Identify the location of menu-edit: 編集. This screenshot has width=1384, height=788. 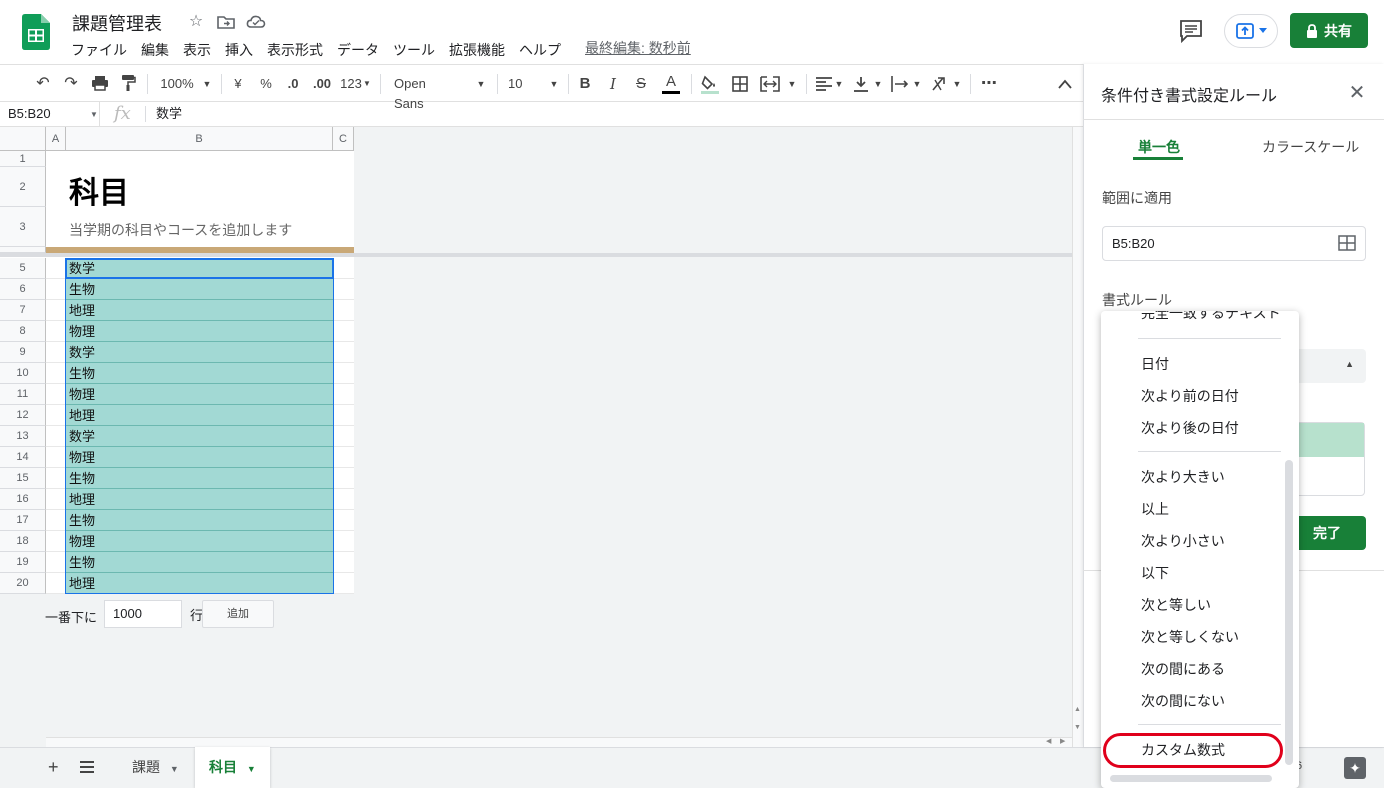
(155, 49).